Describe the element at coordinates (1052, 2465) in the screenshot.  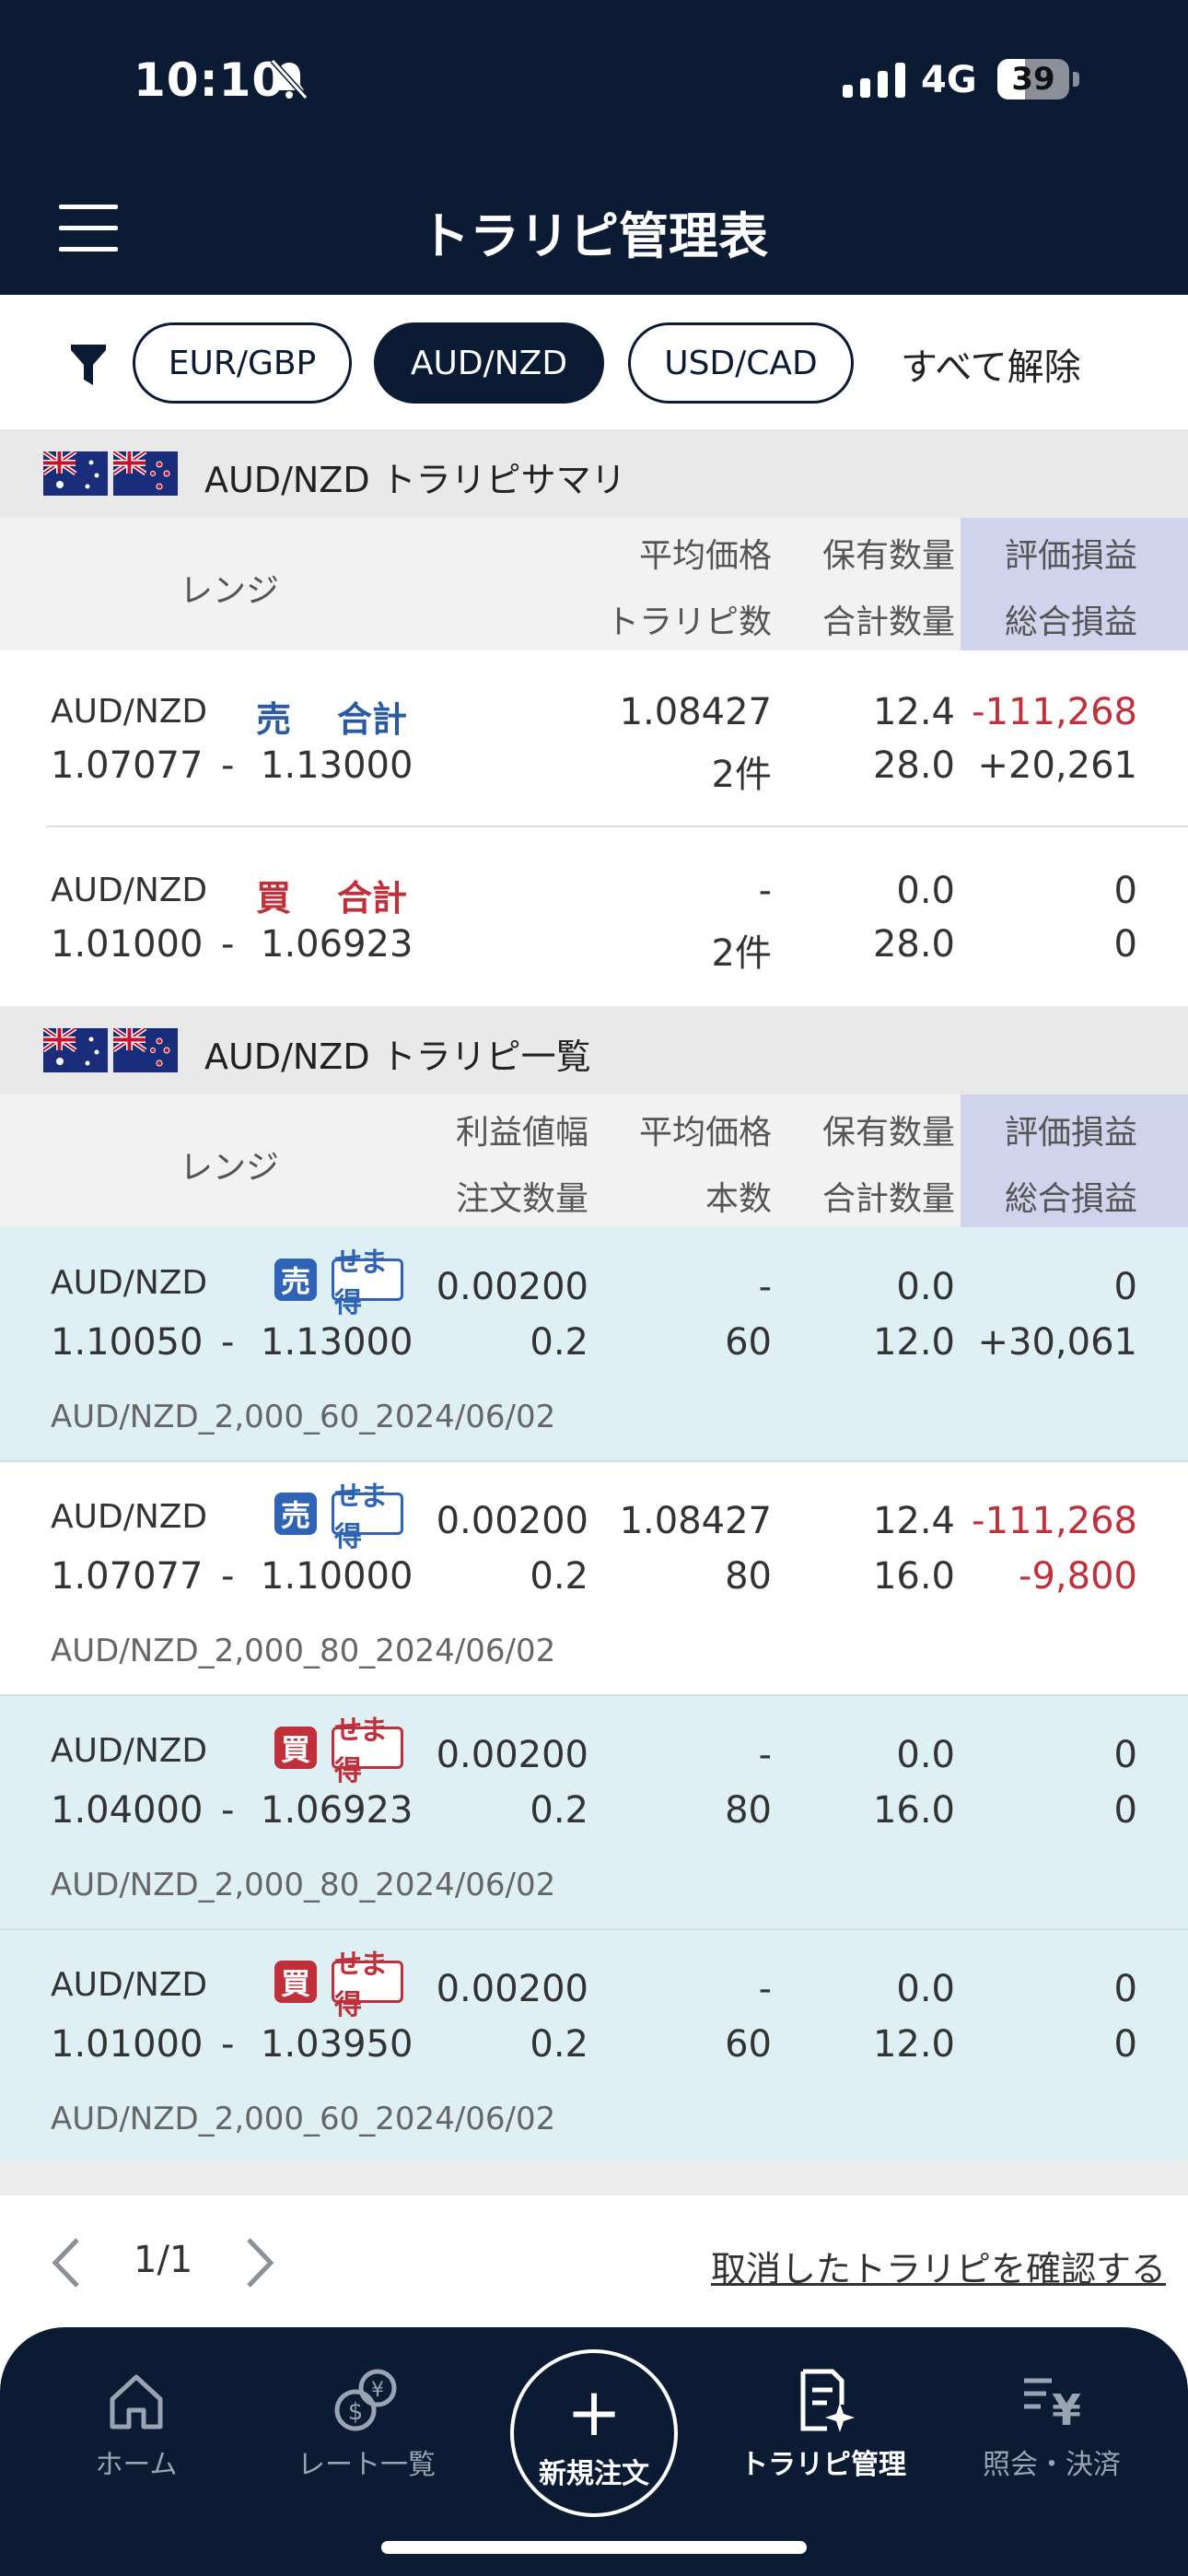
I see `nav-inquiry-label: 照会・決済` at that location.